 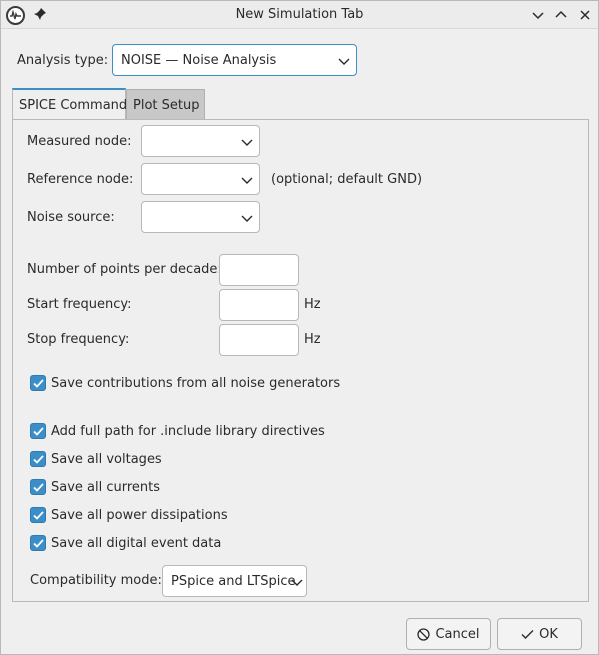 What do you see at coordinates (347, 179) in the screenshot?
I see `reference-node-hint: (optional; default GND)` at bounding box center [347, 179].